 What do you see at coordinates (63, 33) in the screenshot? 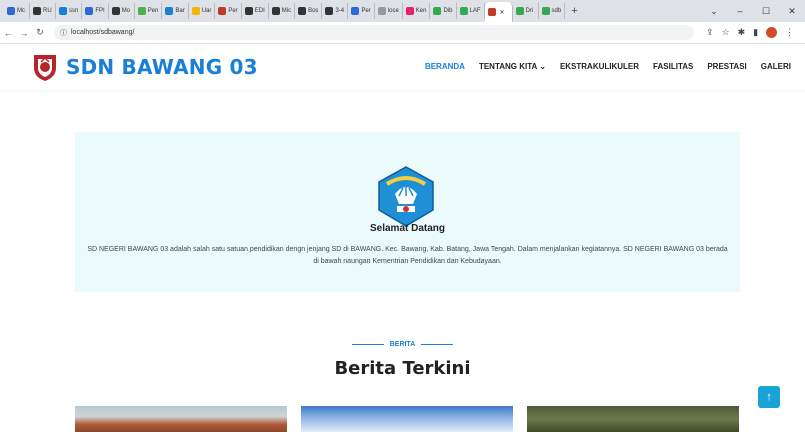
I see `site-info-icon: ⓘ` at bounding box center [63, 33].